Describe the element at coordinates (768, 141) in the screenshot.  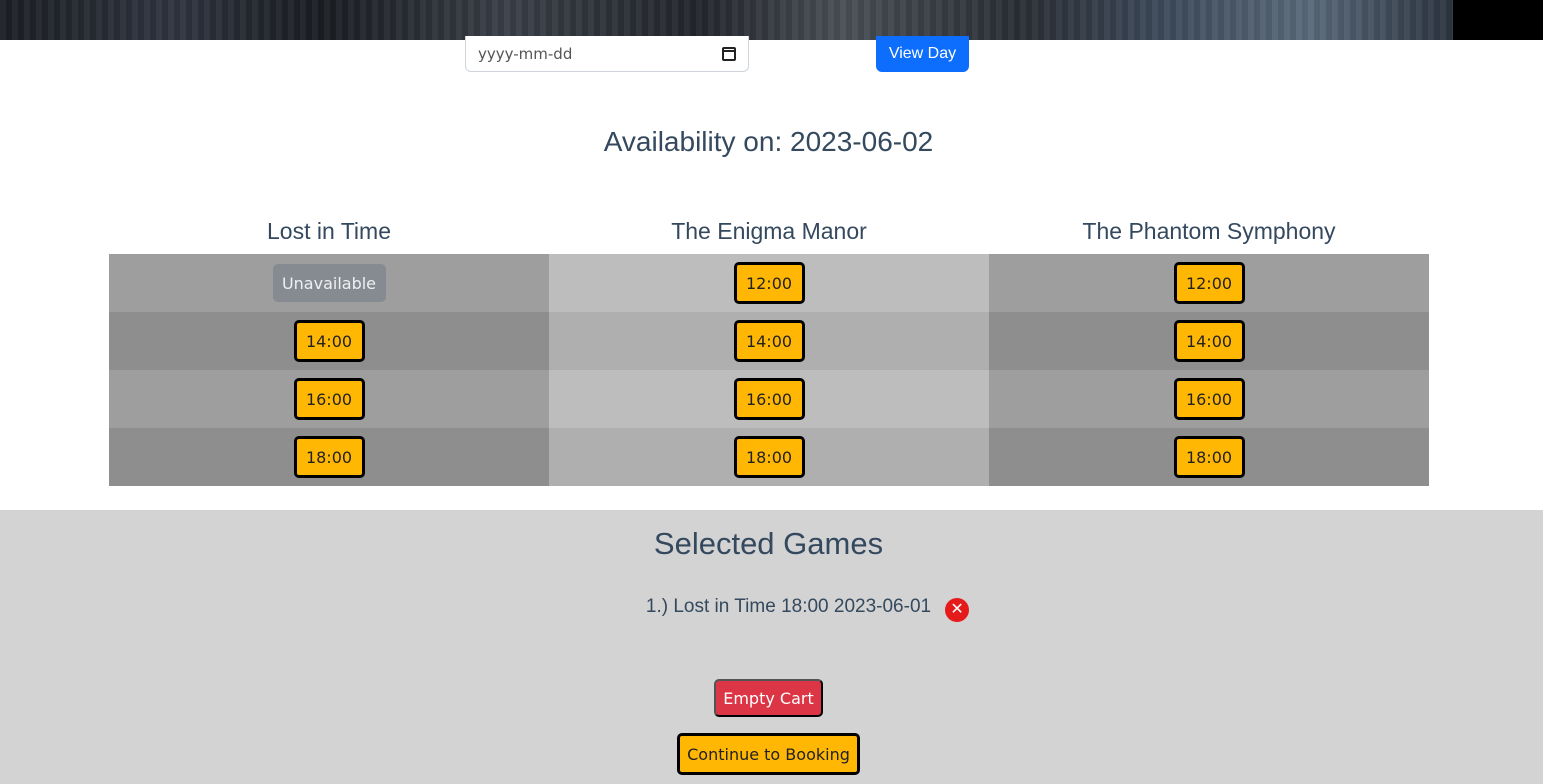
I see `availability-heading: Availability on: 2023-06-02` at that location.